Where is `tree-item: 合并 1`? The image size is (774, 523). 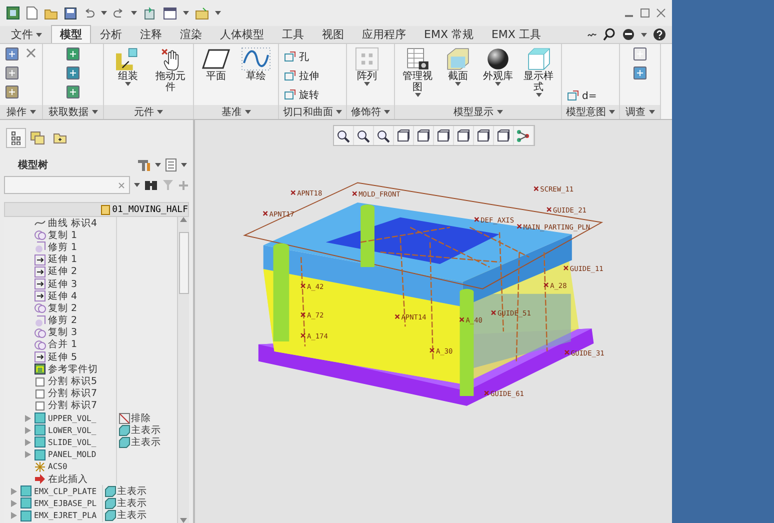
tree-item: 合并 1 is located at coordinates (63, 345).